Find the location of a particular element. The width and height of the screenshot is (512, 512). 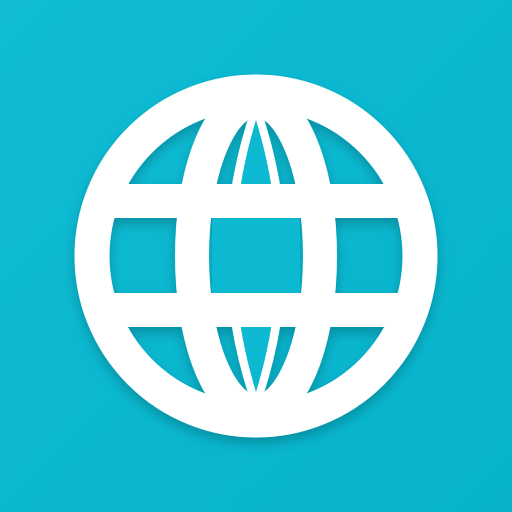

globe-center-window is located at coordinates (256, 255).